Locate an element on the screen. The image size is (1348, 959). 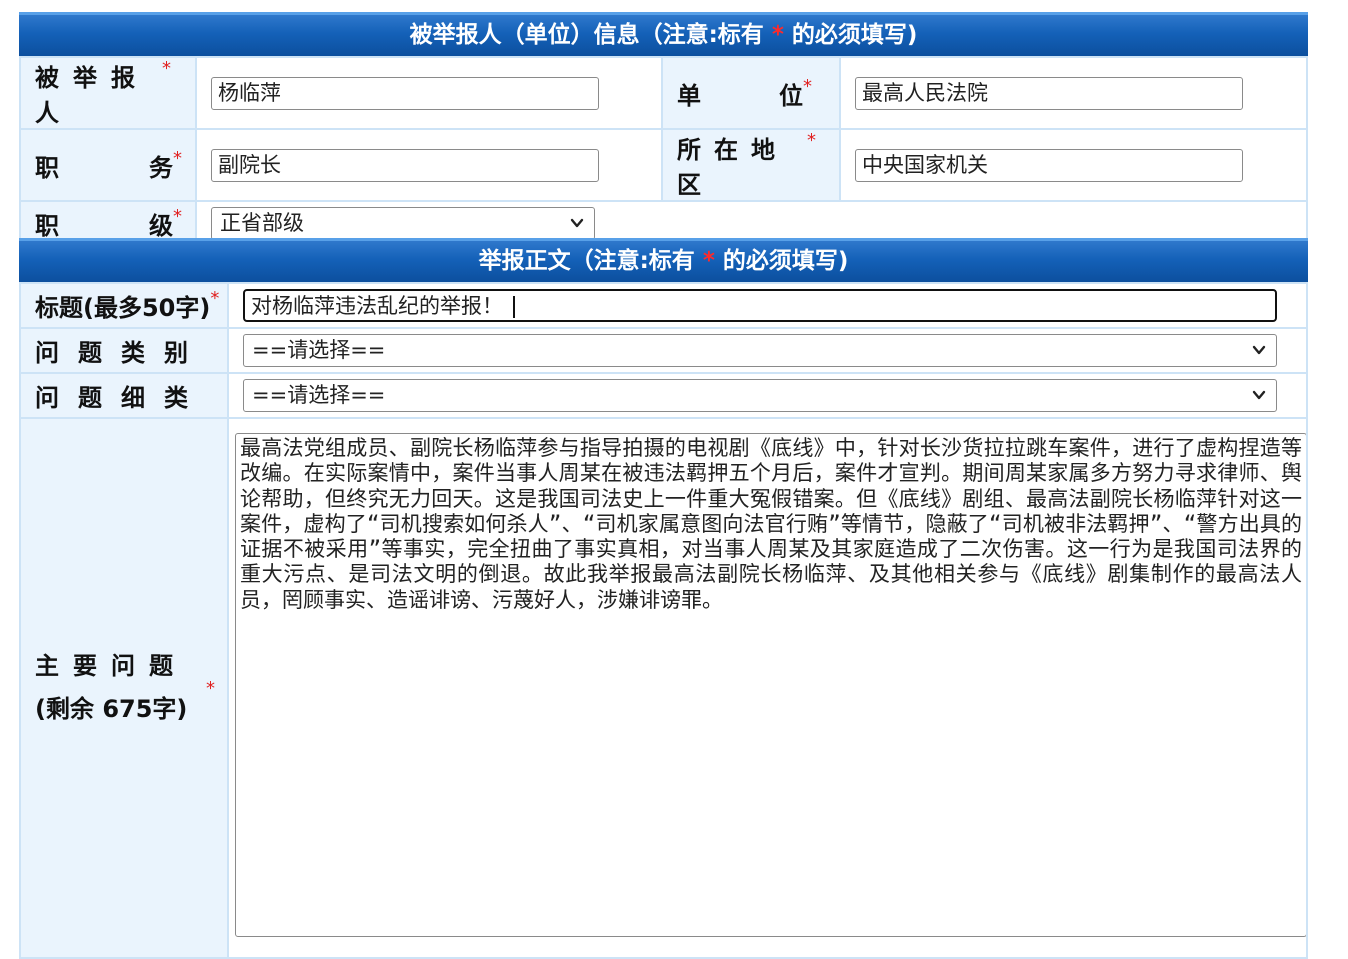
label-cell: 问题细类 is located at coordinates (124, 395).